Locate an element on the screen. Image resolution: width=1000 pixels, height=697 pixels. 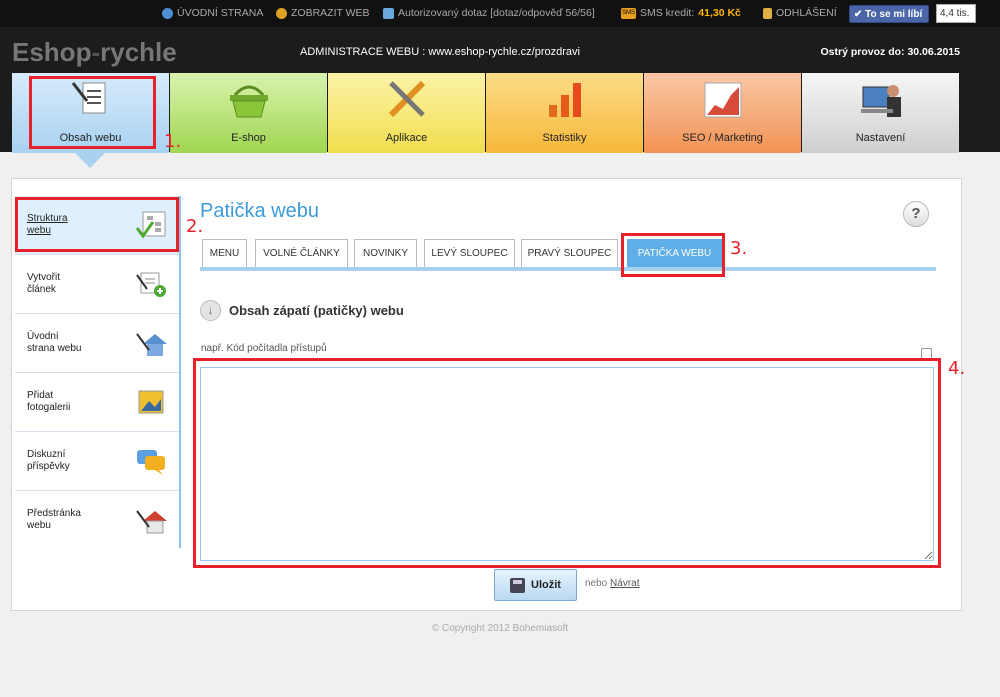
add-article-icon is located at coordinates (151, 284).